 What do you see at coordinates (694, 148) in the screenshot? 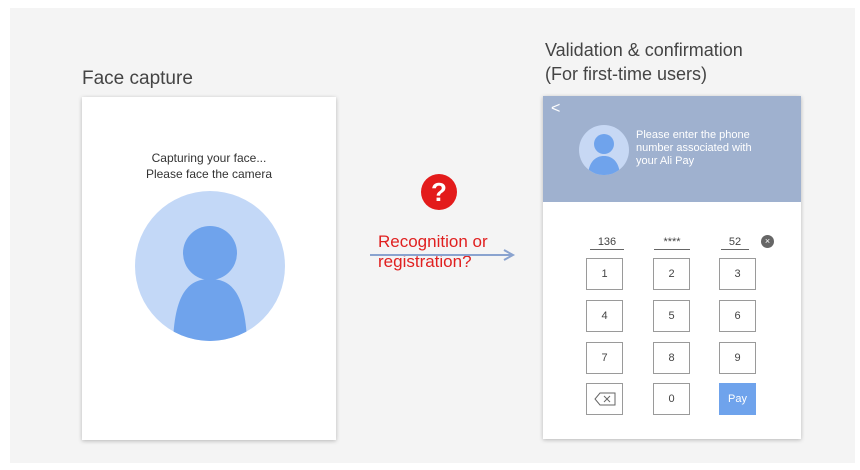
I see `phone-prompt-line2: number associated with` at bounding box center [694, 148].